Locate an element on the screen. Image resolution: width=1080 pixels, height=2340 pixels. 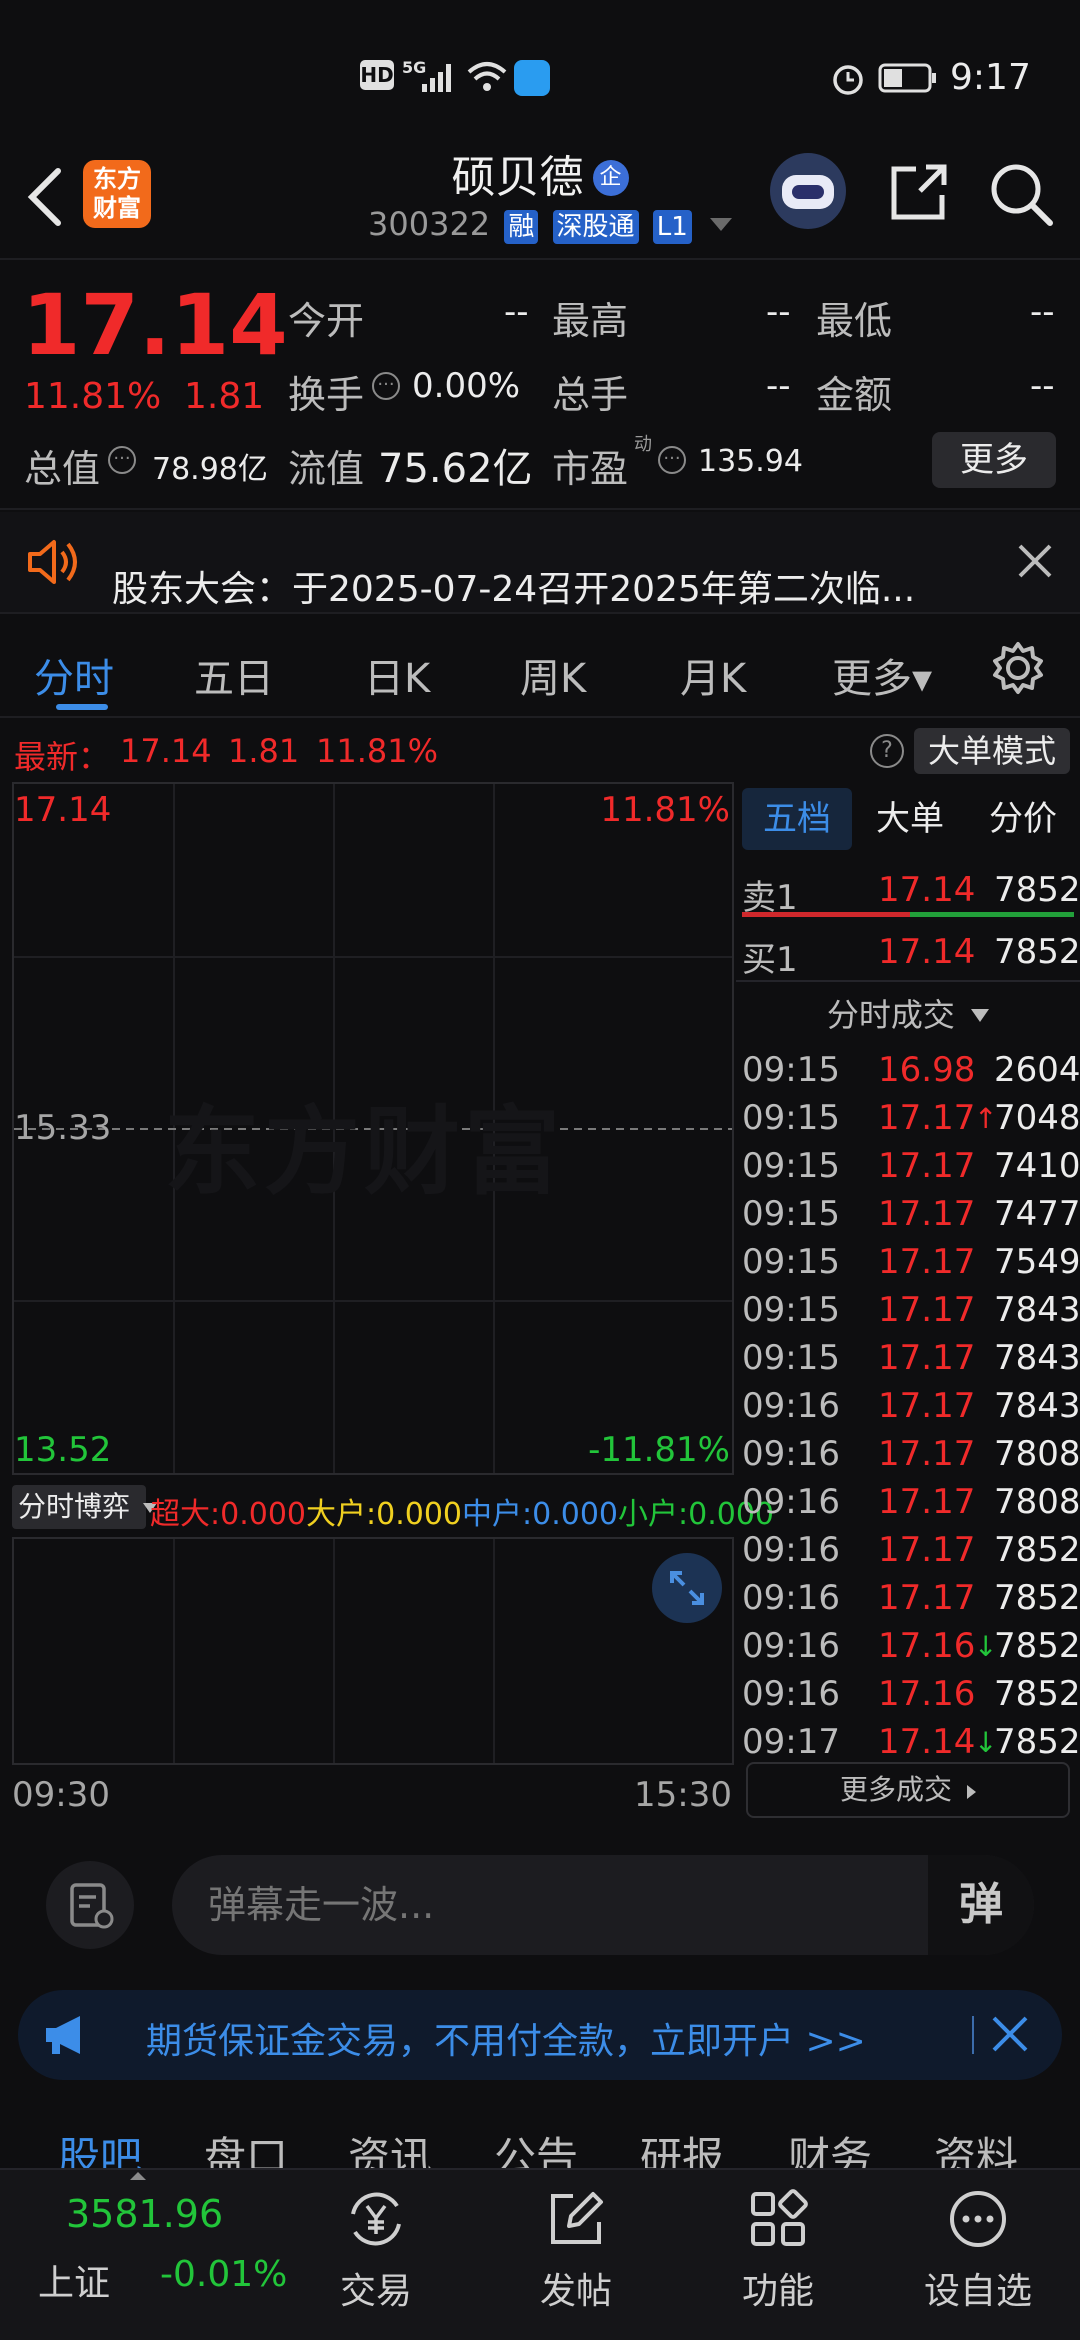
level-badge: L1 is located at coordinates (672, 227).